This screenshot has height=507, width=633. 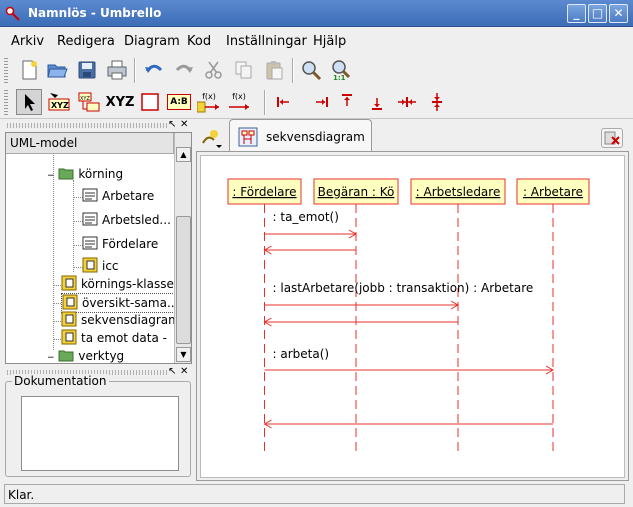 I want to click on anchor-tool-button: A:B, so click(x=179, y=102).